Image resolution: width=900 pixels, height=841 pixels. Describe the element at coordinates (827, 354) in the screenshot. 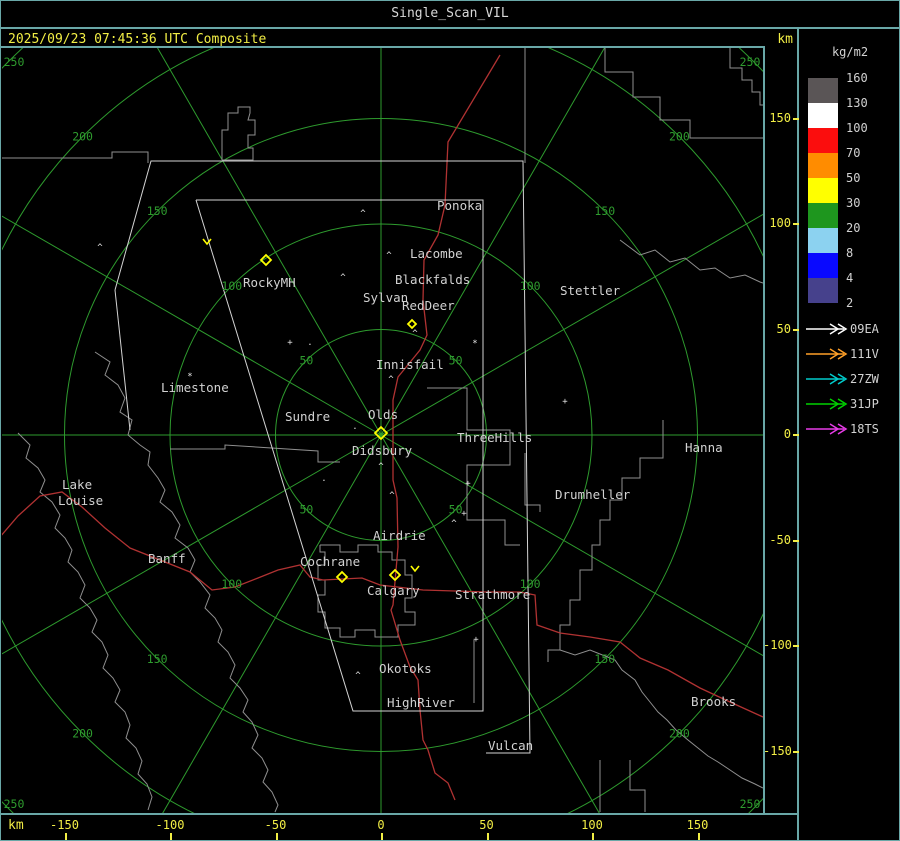

I see `track-arrow-111V` at that location.